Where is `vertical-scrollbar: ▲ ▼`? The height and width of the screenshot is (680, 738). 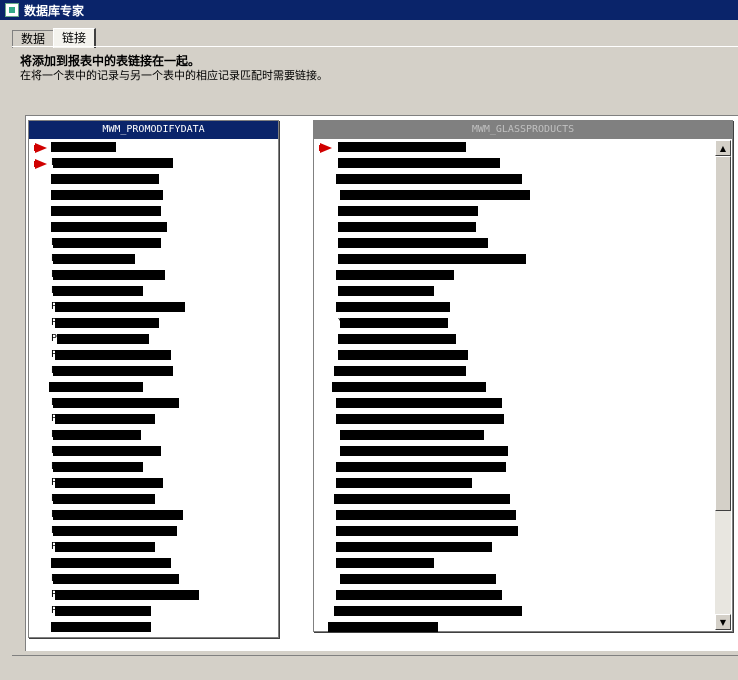 vertical-scrollbar: ▲ ▼ is located at coordinates (723, 385).